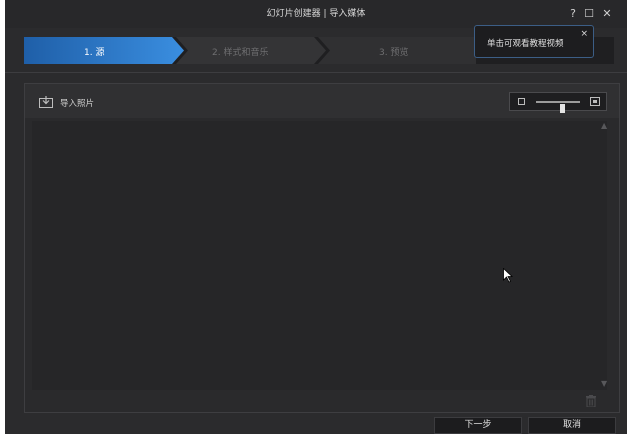 The width and height of the screenshot is (632, 434). I want to click on help-button: ?, so click(573, 14).